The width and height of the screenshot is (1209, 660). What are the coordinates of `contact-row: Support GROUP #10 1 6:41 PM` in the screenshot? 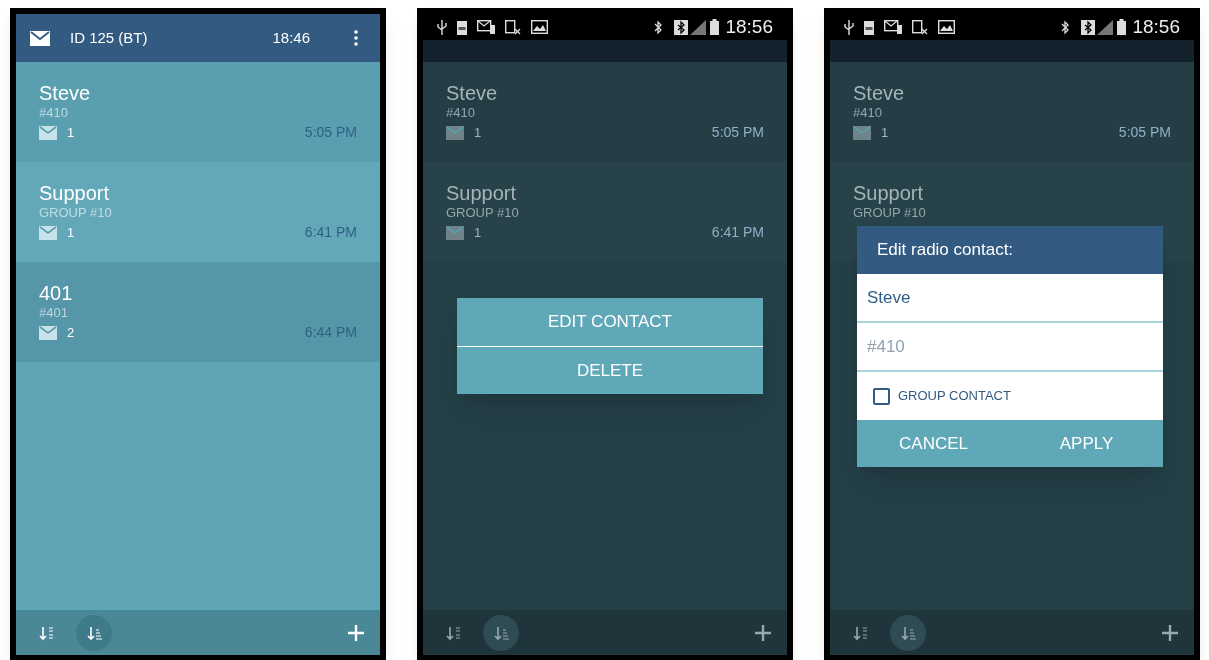 It's located at (198, 212).